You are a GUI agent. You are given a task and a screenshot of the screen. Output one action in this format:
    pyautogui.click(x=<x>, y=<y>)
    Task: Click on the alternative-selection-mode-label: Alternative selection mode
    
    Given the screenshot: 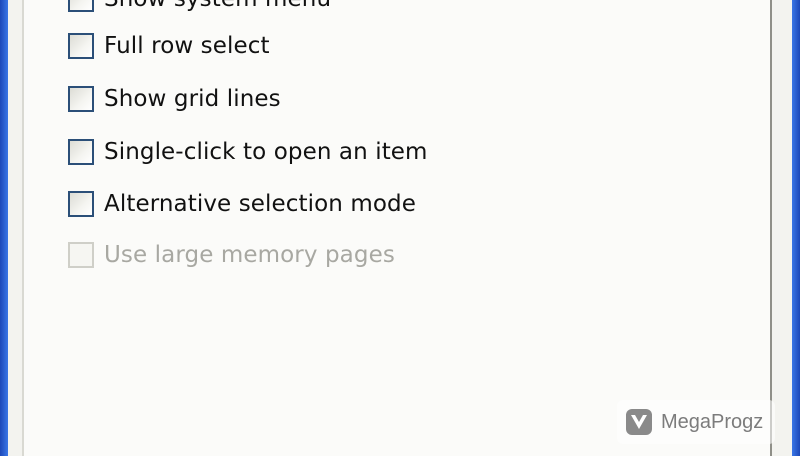 What is the action you would take?
    pyautogui.click(x=260, y=204)
    